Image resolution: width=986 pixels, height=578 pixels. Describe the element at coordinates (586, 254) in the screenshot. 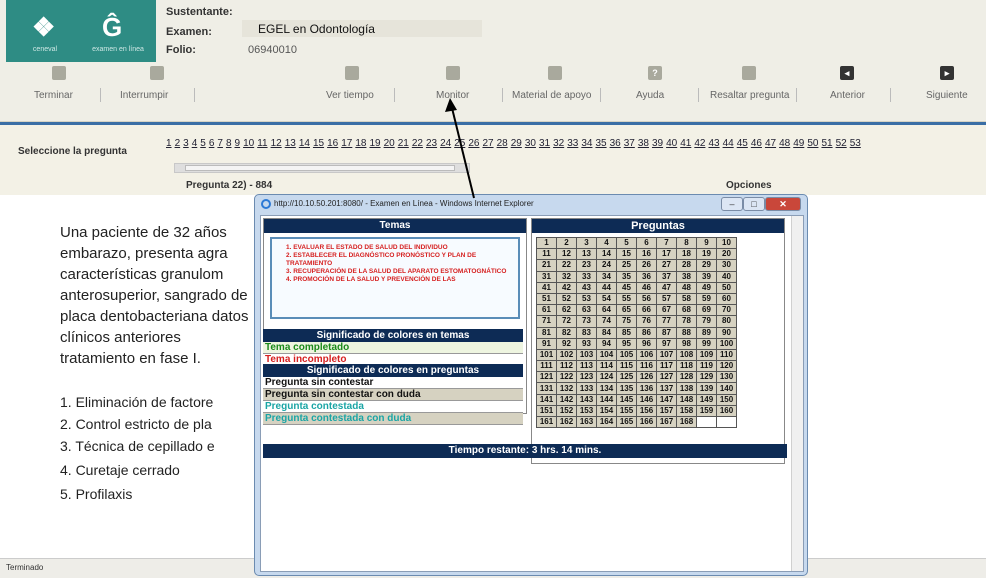

I see `question-cell: 13` at that location.